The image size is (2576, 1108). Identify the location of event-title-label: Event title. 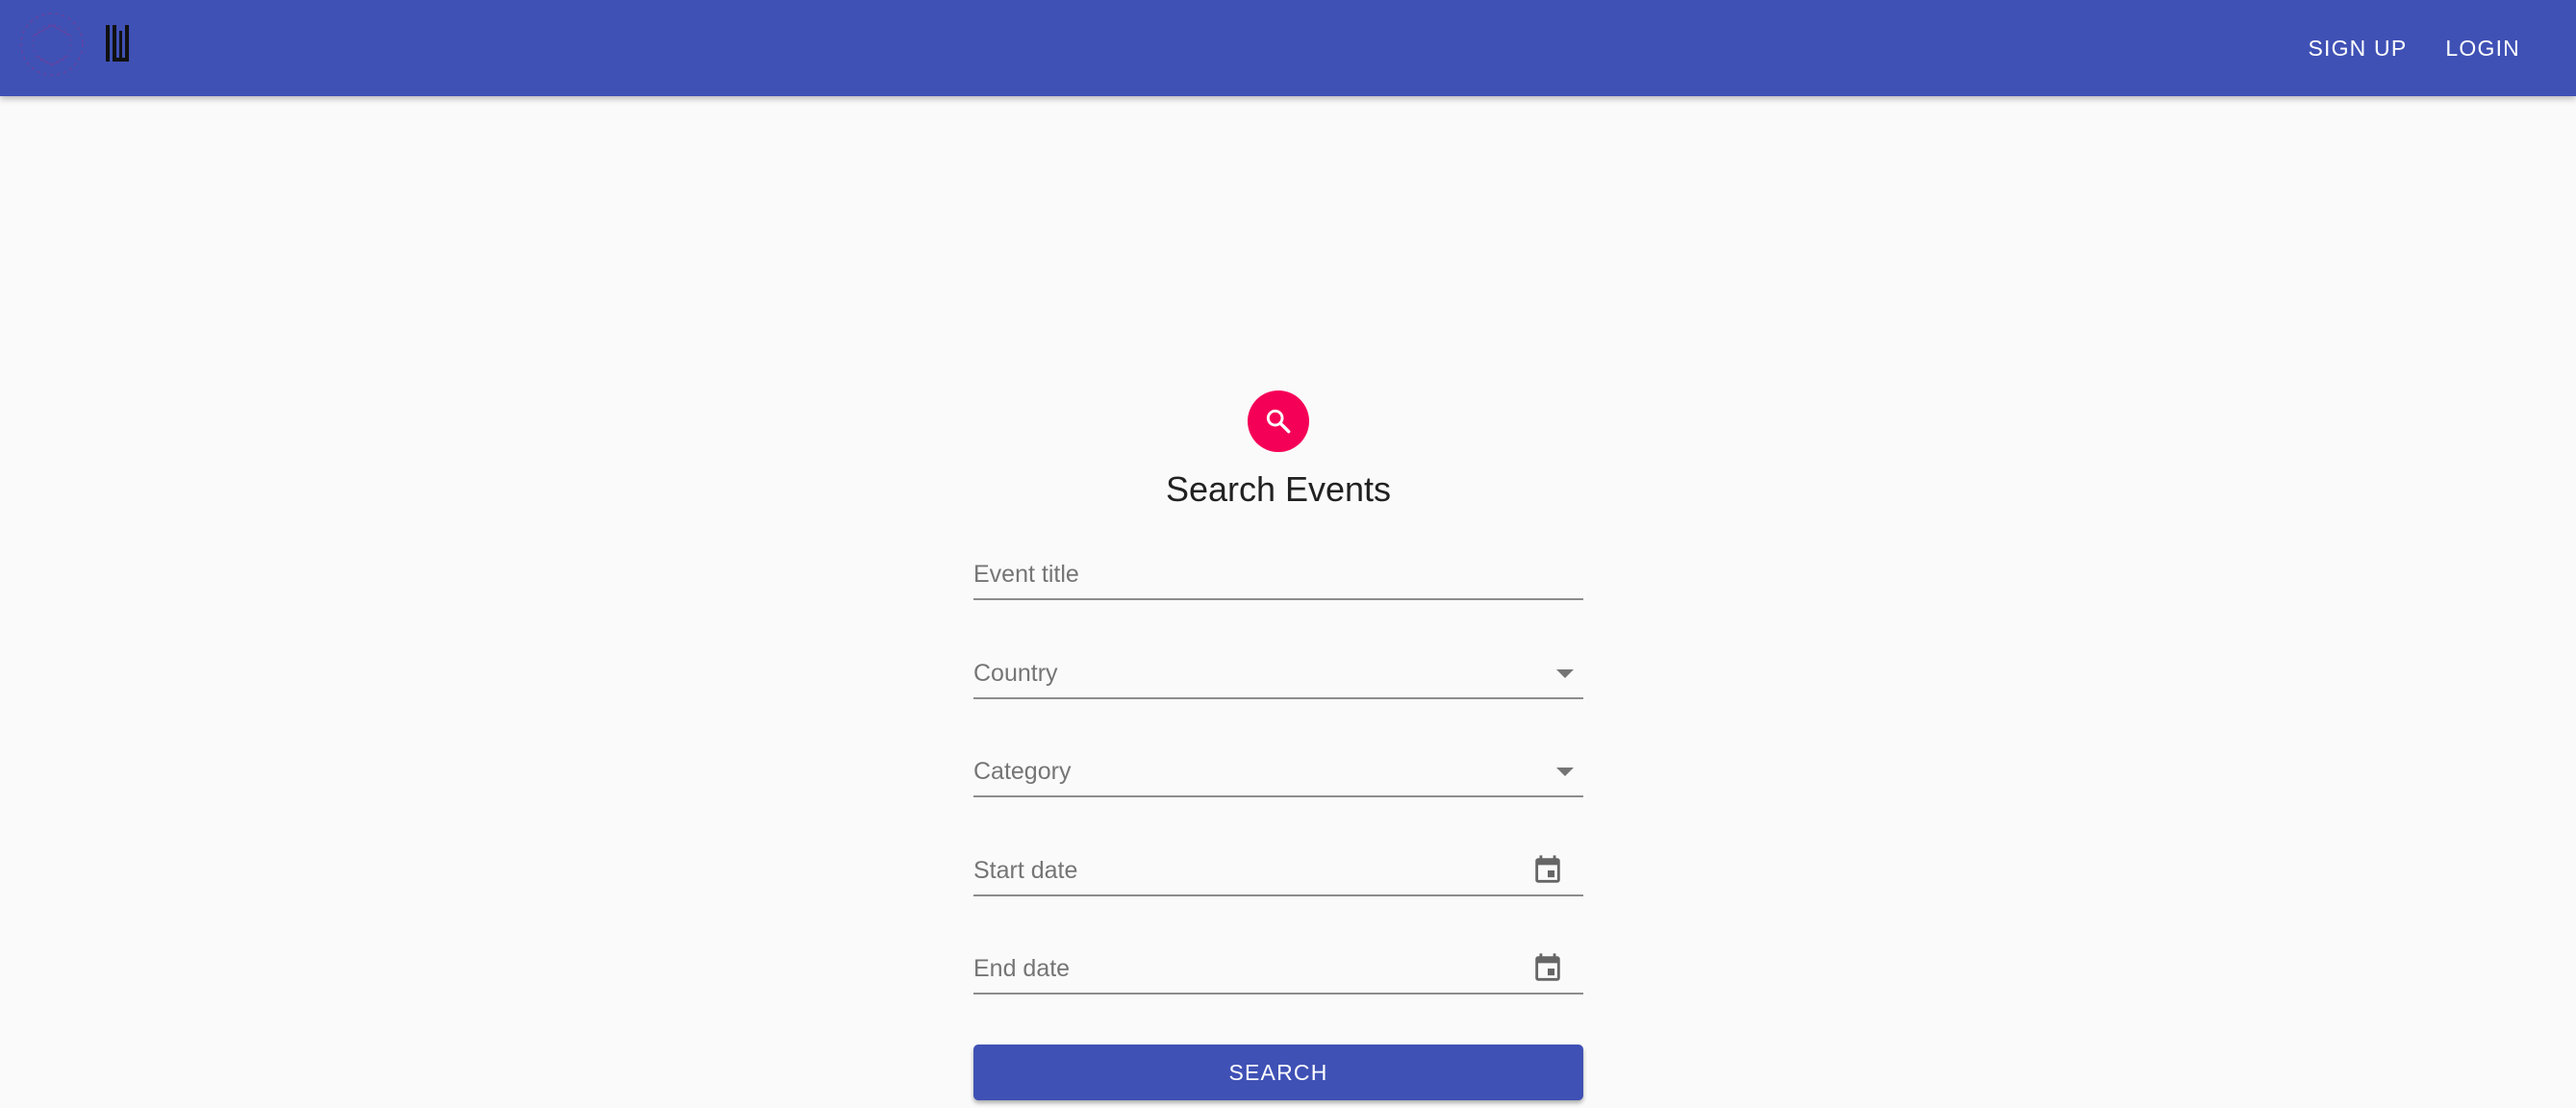
(1026, 574).